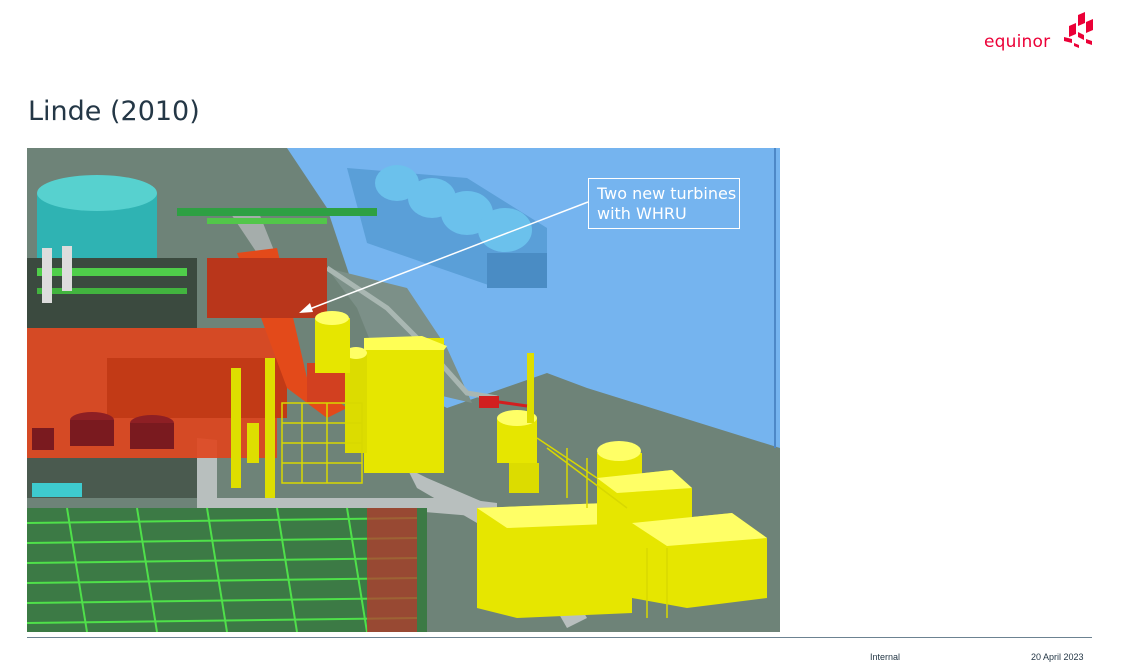 This screenshot has width=1129, height=666. What do you see at coordinates (1057, 657) in the screenshot?
I see `footer-date: 20 April 2023` at bounding box center [1057, 657].